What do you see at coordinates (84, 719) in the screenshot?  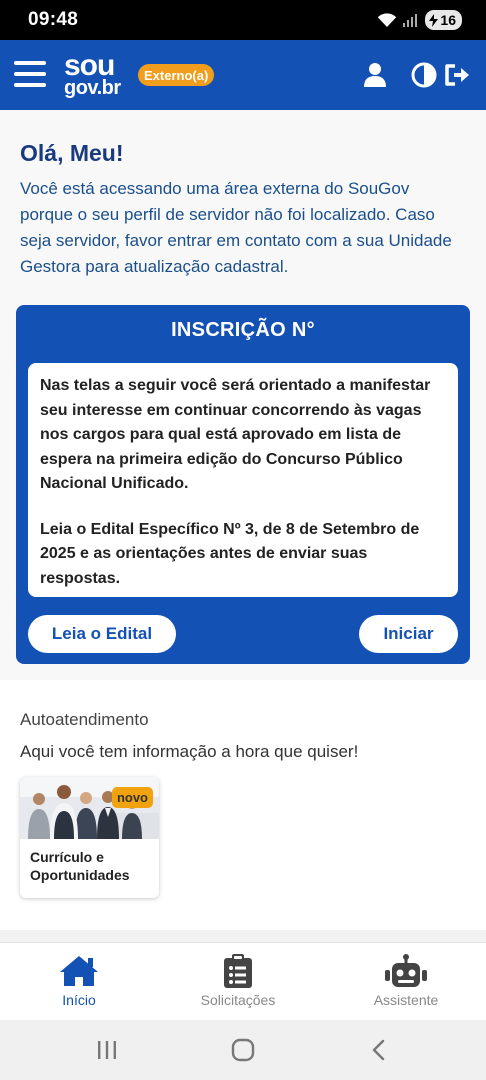 I see `autoatendimento-title: Autoatendimento` at bounding box center [84, 719].